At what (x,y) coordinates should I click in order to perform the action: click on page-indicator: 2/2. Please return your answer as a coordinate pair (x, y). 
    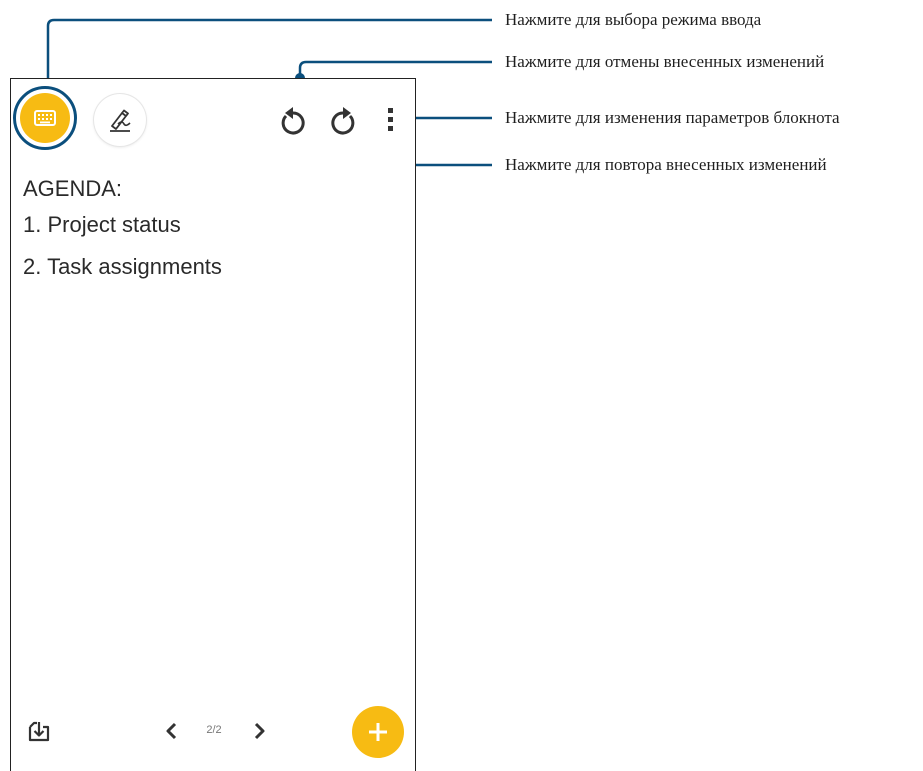
    Looking at the image, I should click on (214, 730).